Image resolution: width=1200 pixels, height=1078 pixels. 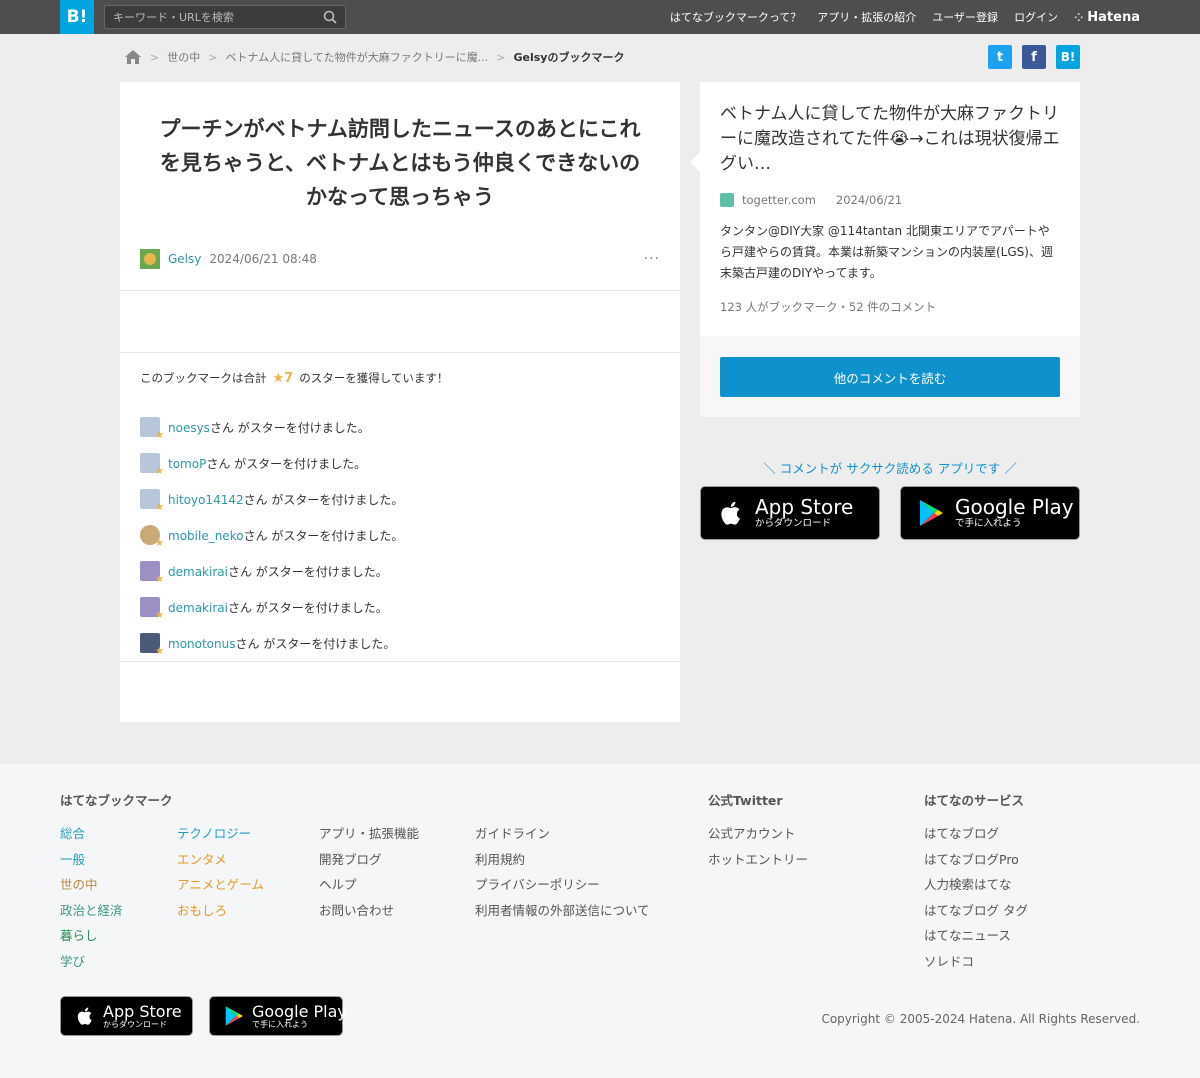 I want to click on footer-link: アニメとゲーム, so click(x=220, y=885).